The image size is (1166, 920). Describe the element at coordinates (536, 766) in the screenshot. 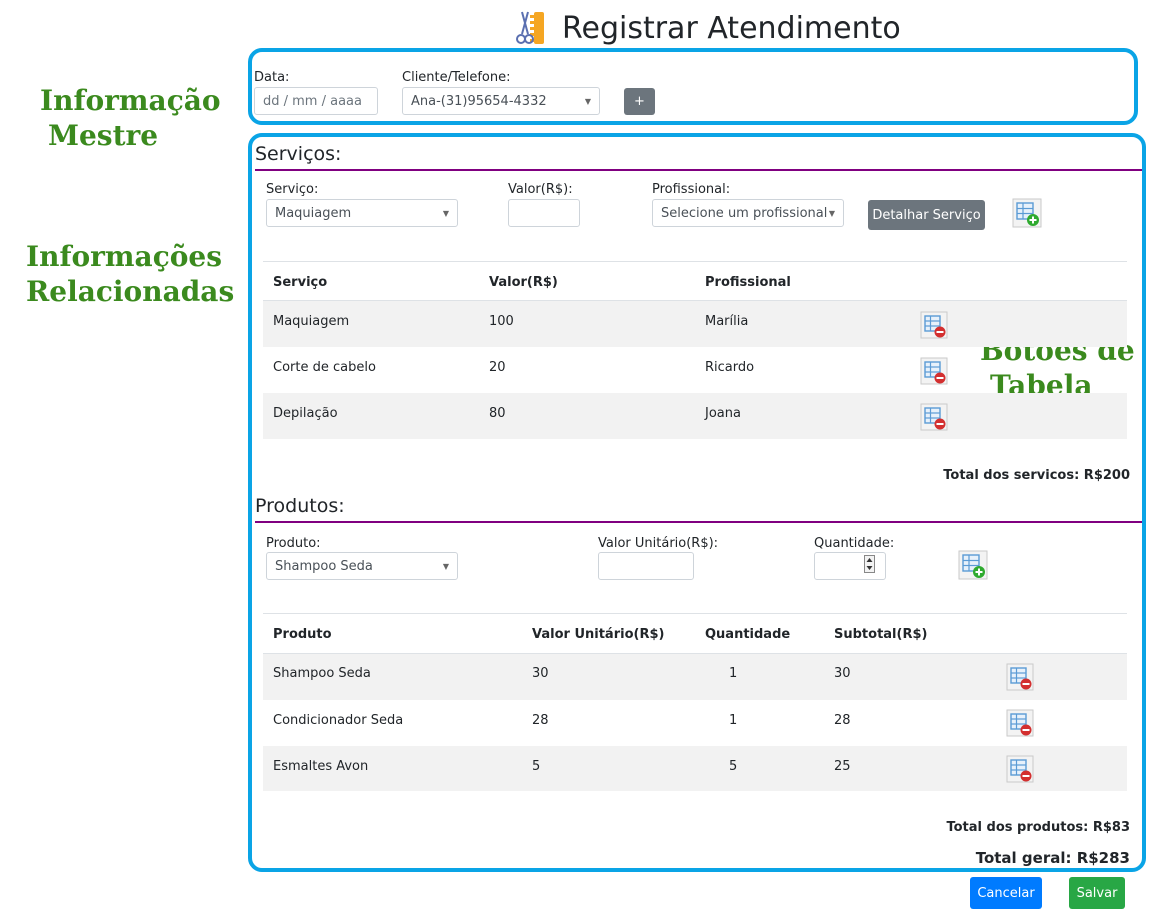

I see `products-row3-unit: 5` at that location.